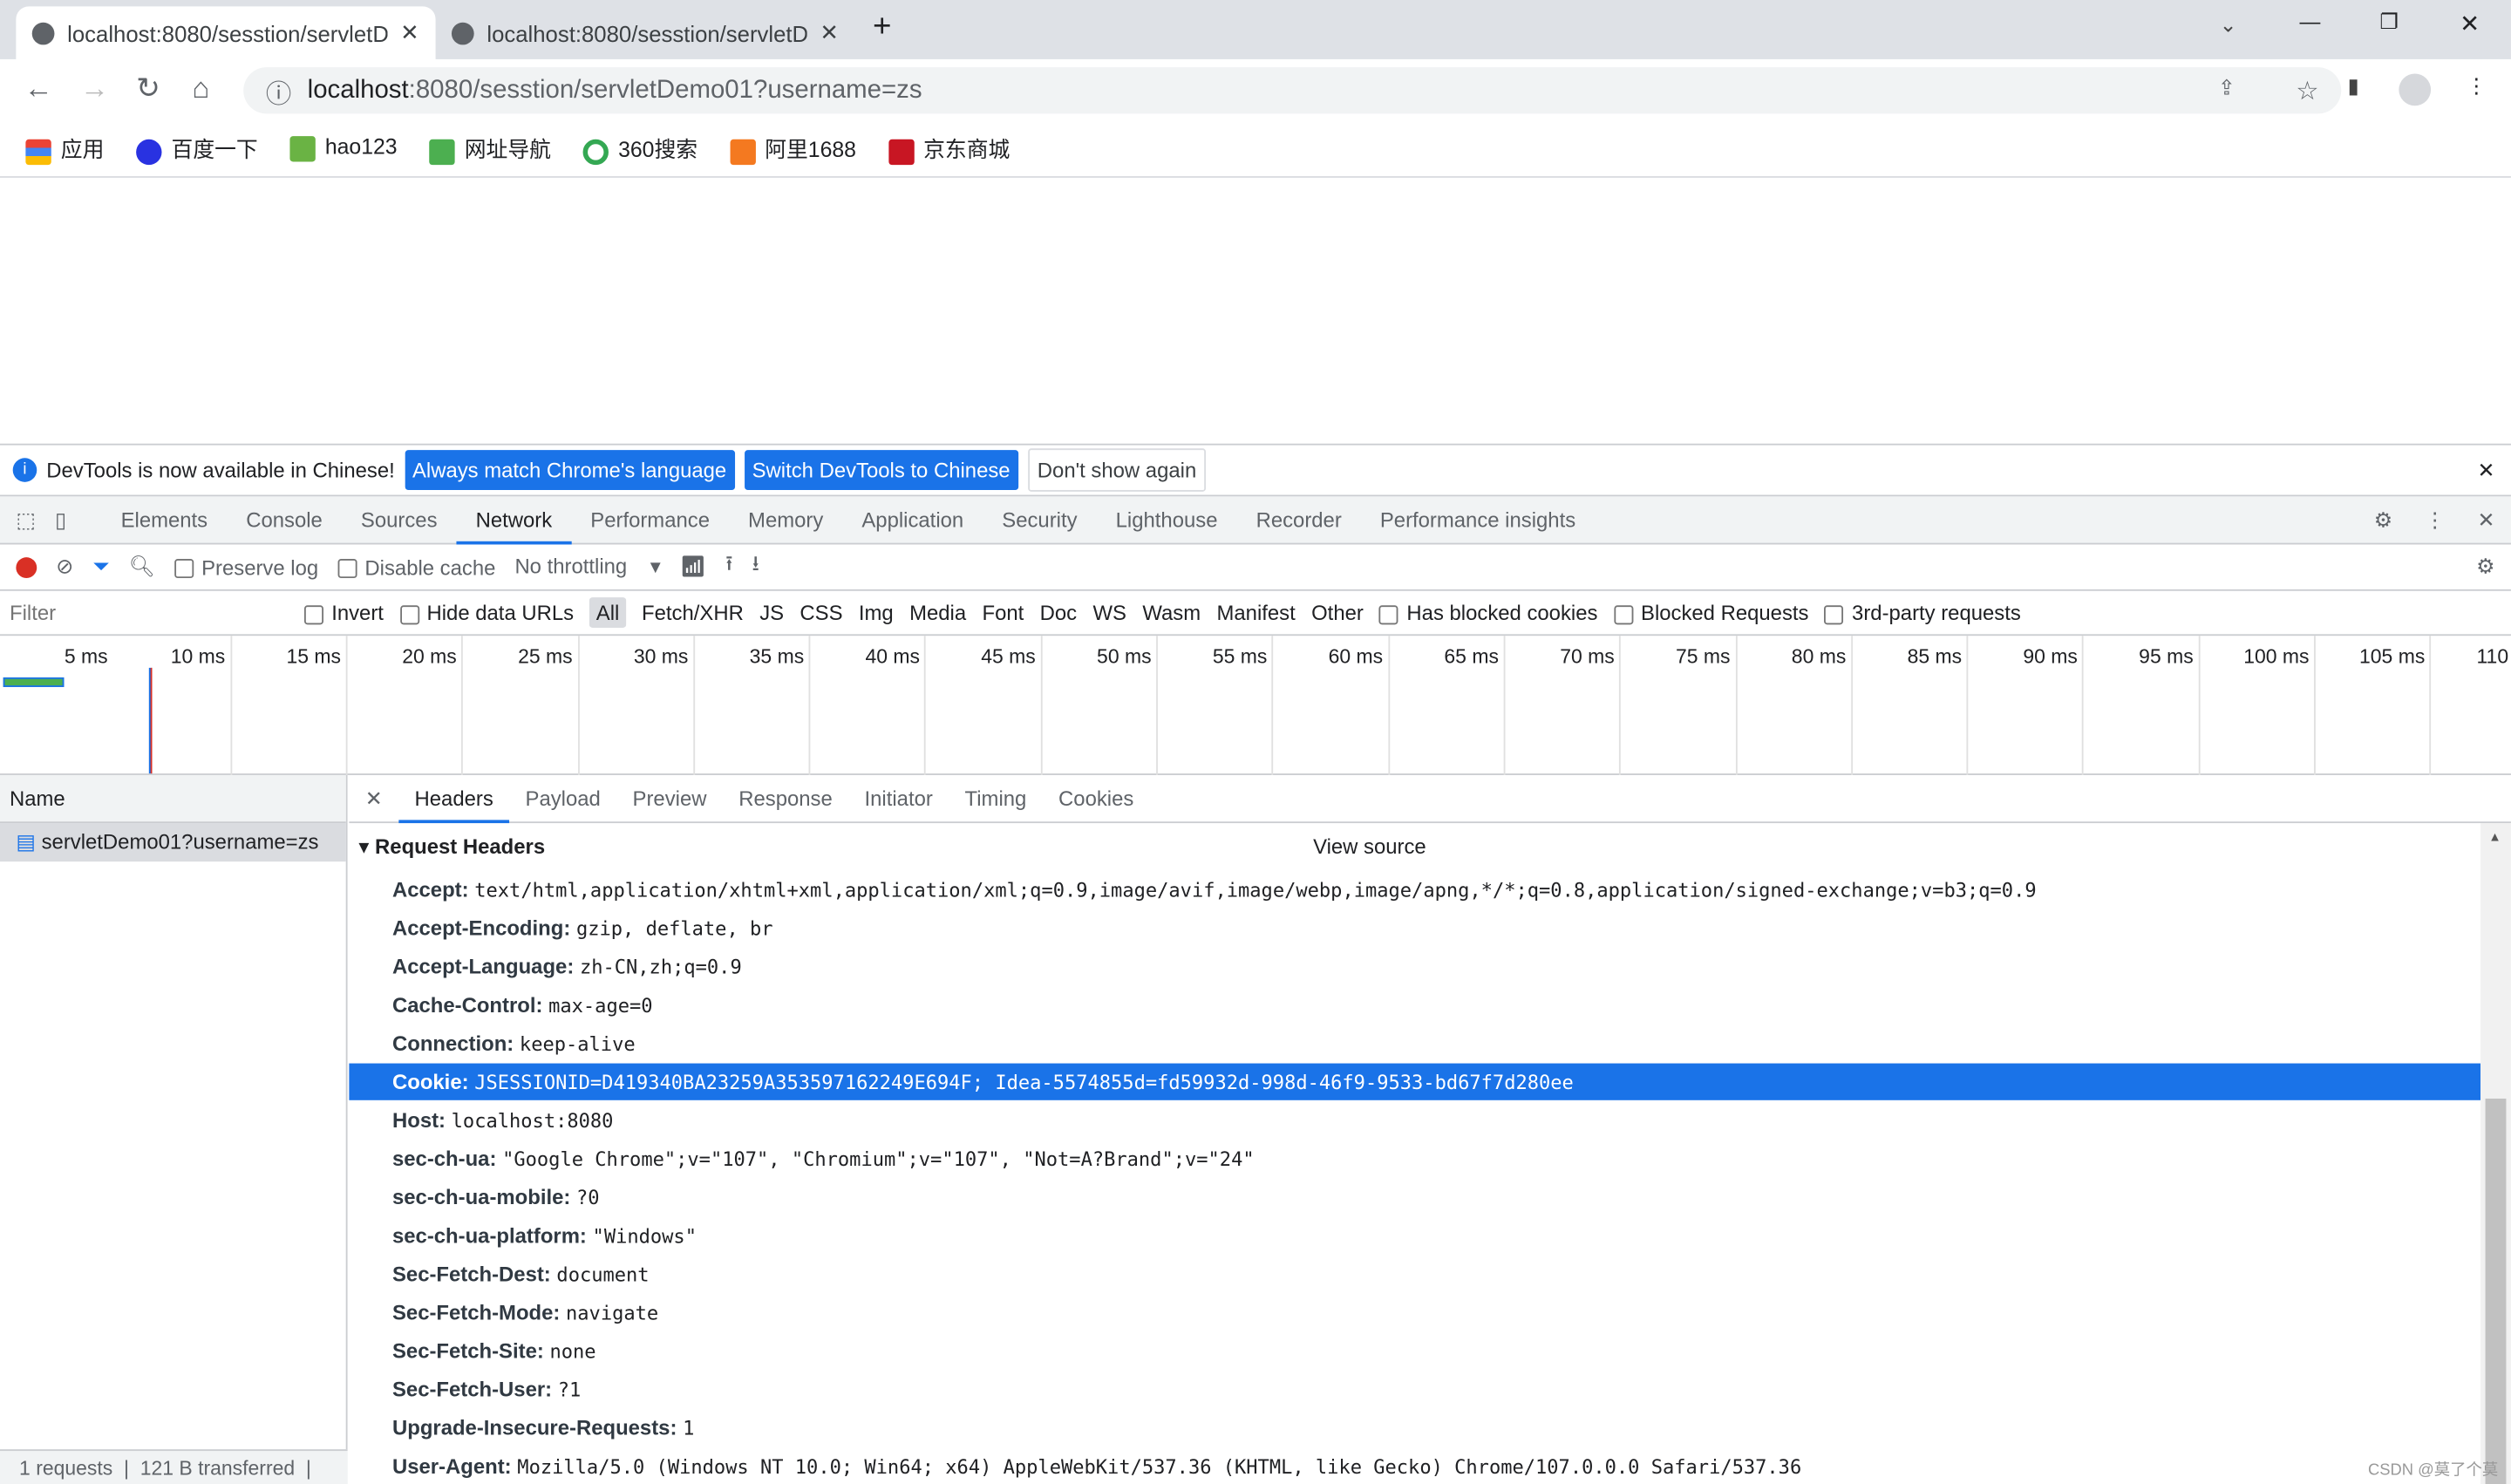 This screenshot has height=1484, width=2511. Describe the element at coordinates (490, 148) in the screenshot. I see `bookmark-2345: 网址导航` at that location.